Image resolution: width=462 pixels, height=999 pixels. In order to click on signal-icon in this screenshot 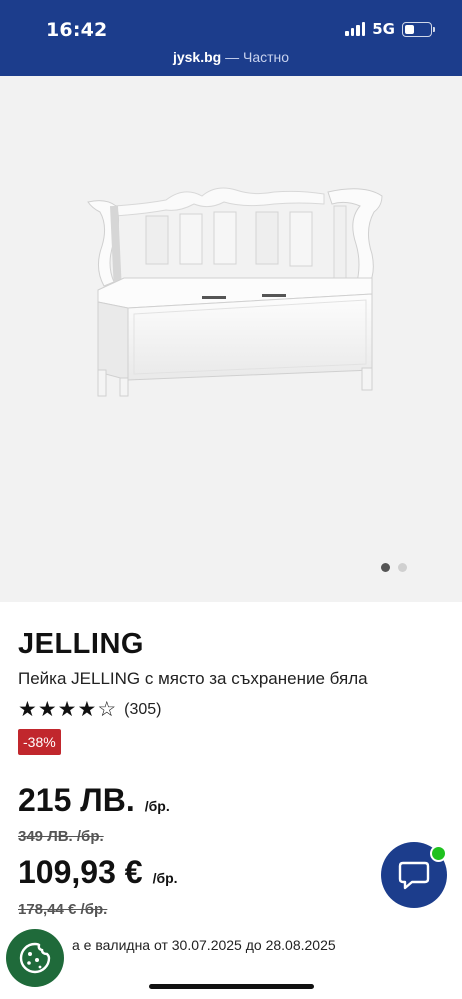, I will do `click(355, 29)`.